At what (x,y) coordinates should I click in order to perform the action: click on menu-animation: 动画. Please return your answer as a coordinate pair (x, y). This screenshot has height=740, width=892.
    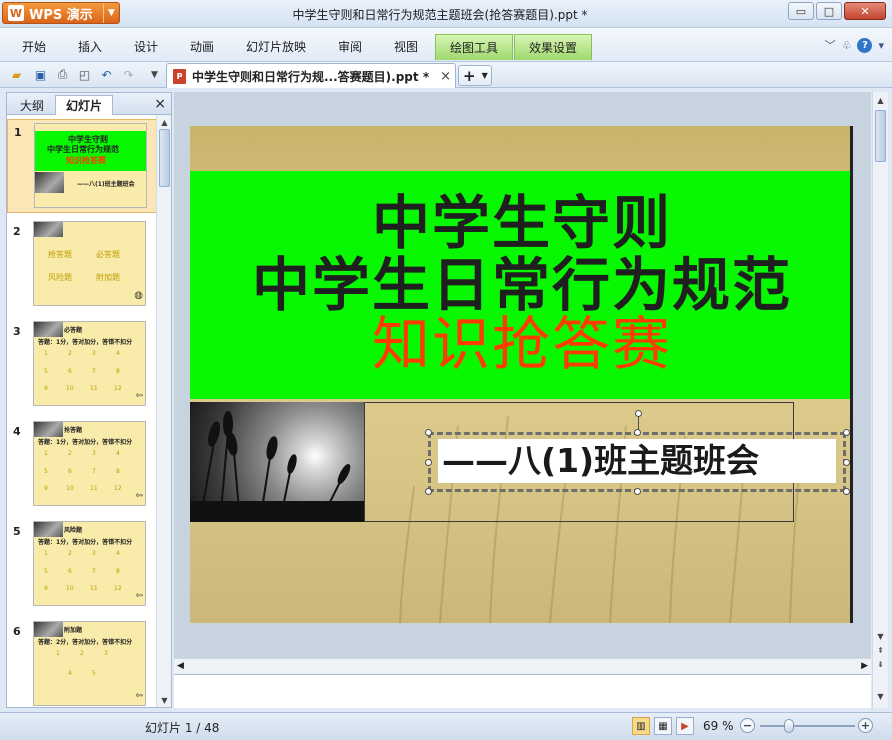
    Looking at the image, I should click on (202, 46).